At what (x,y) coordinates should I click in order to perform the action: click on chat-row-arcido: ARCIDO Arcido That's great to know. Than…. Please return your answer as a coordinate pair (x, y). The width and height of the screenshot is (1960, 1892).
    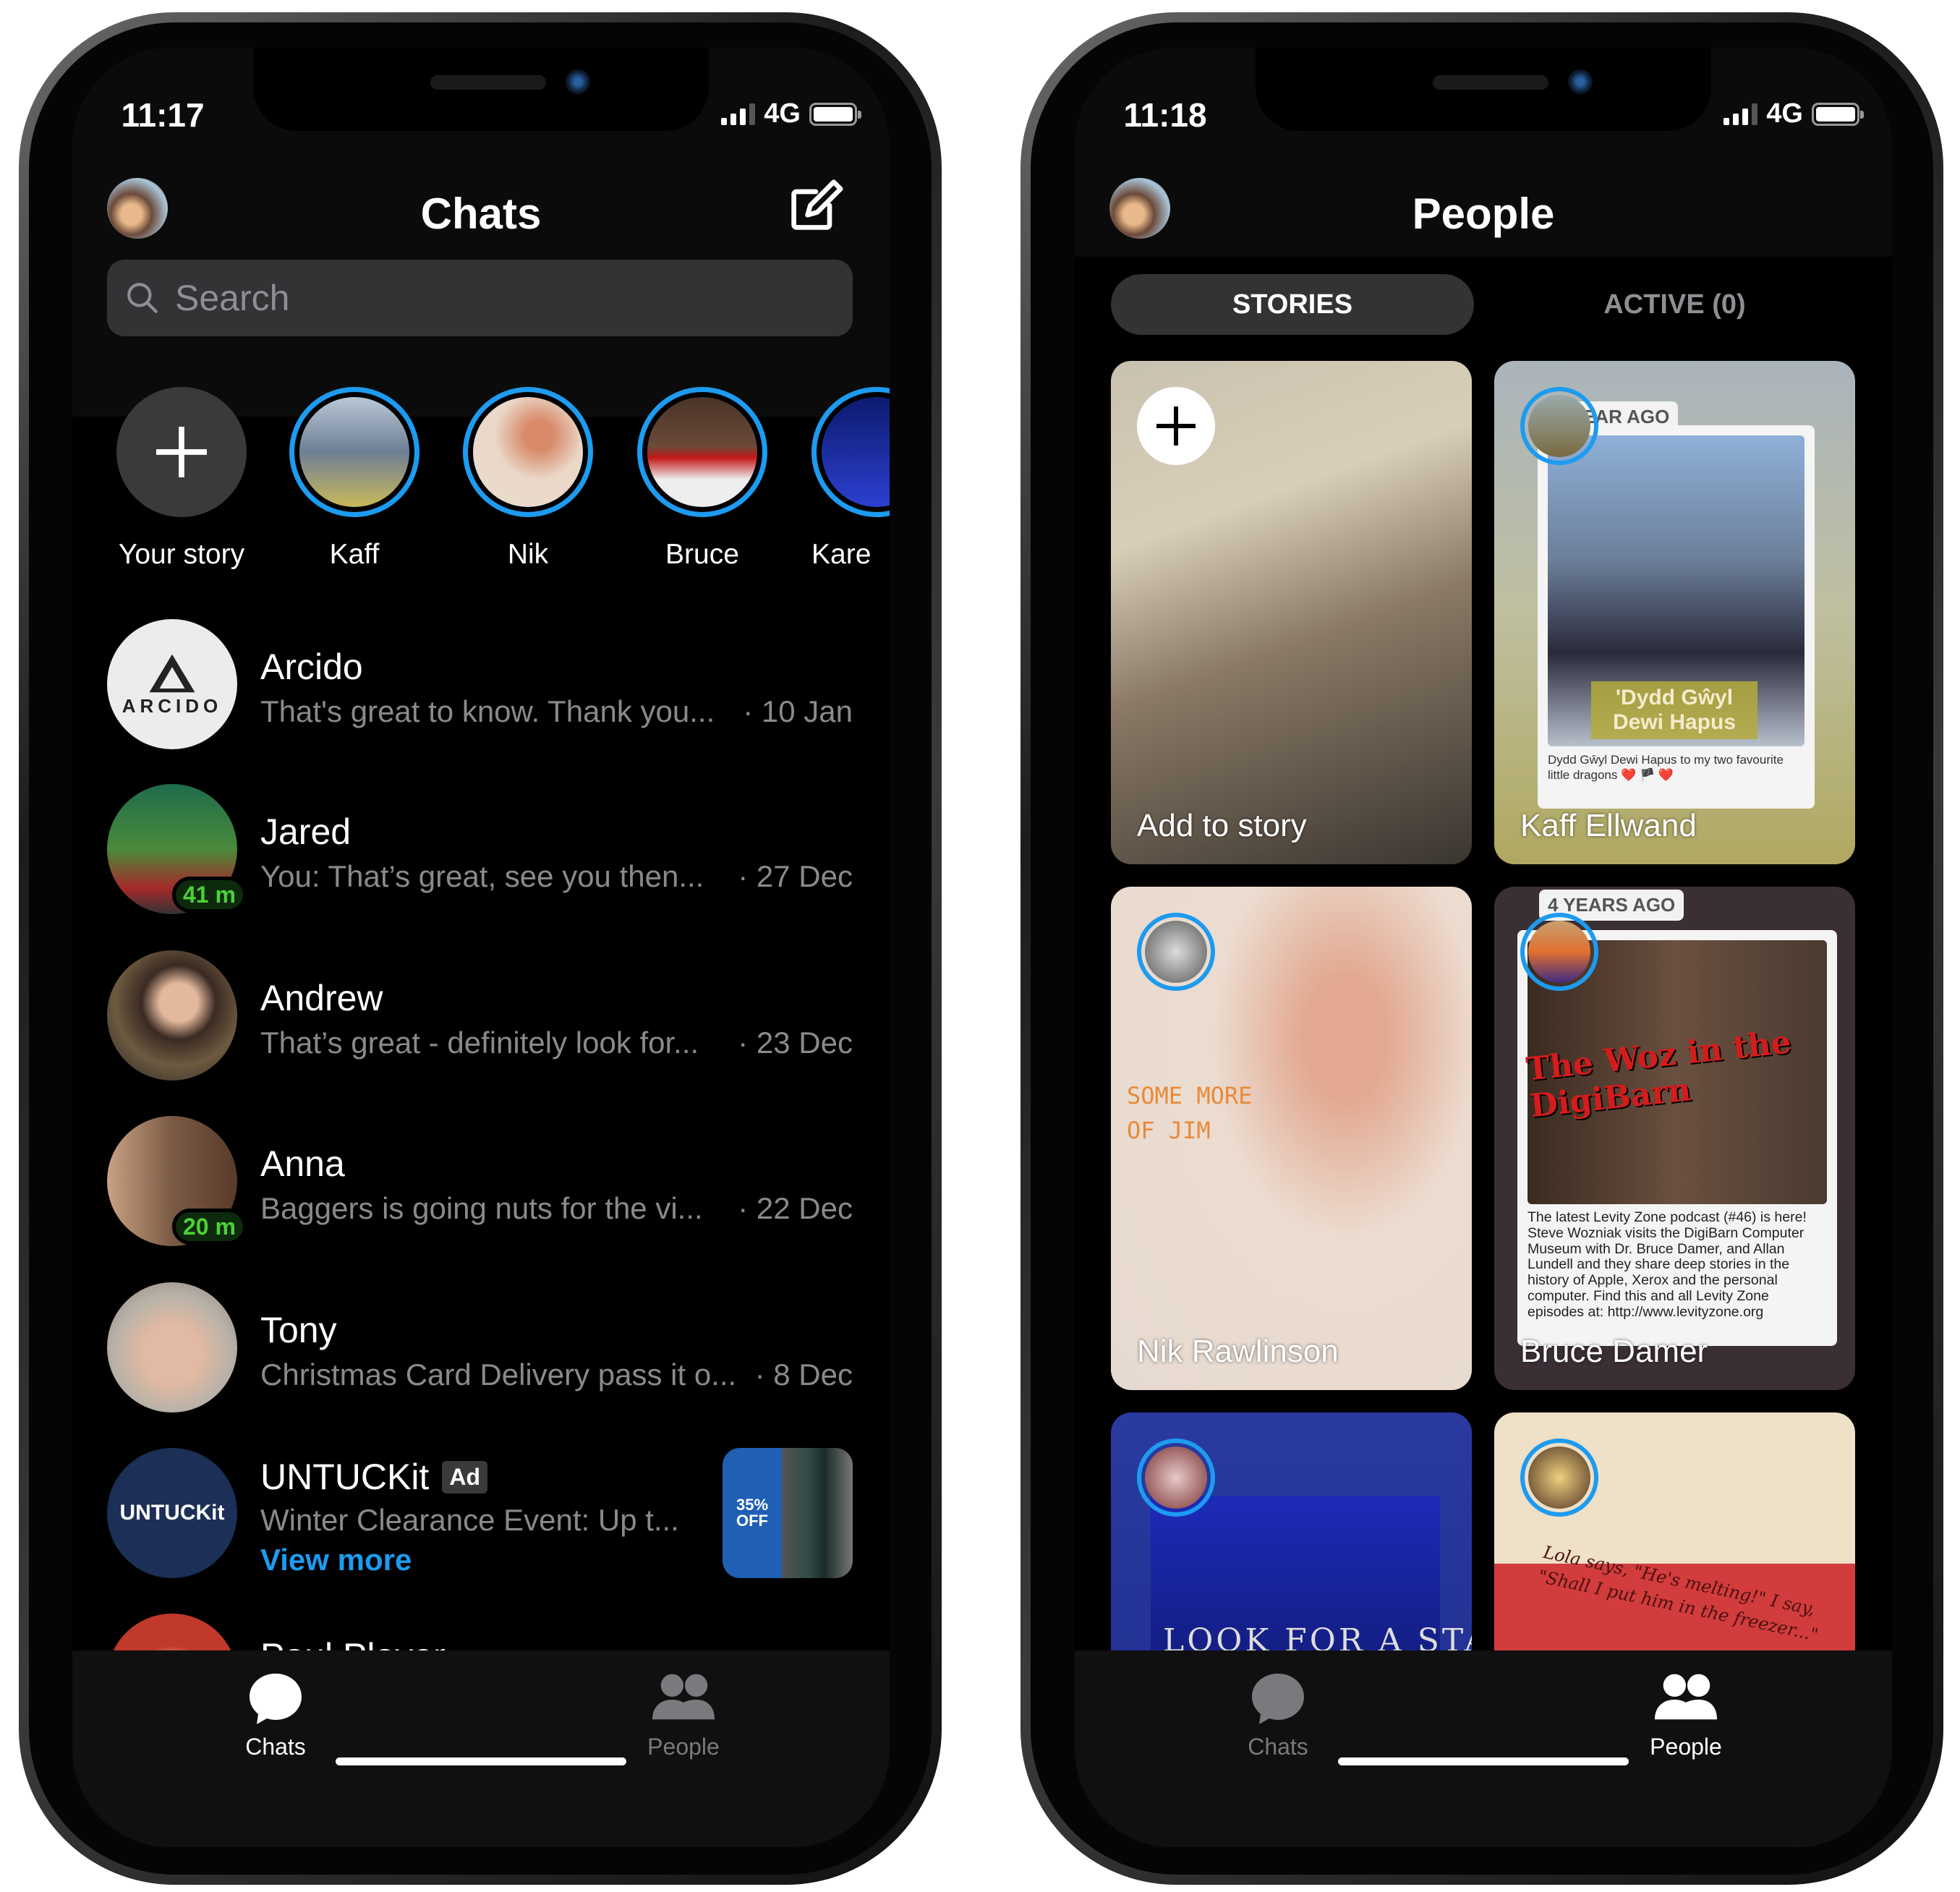
    Looking at the image, I should click on (480, 684).